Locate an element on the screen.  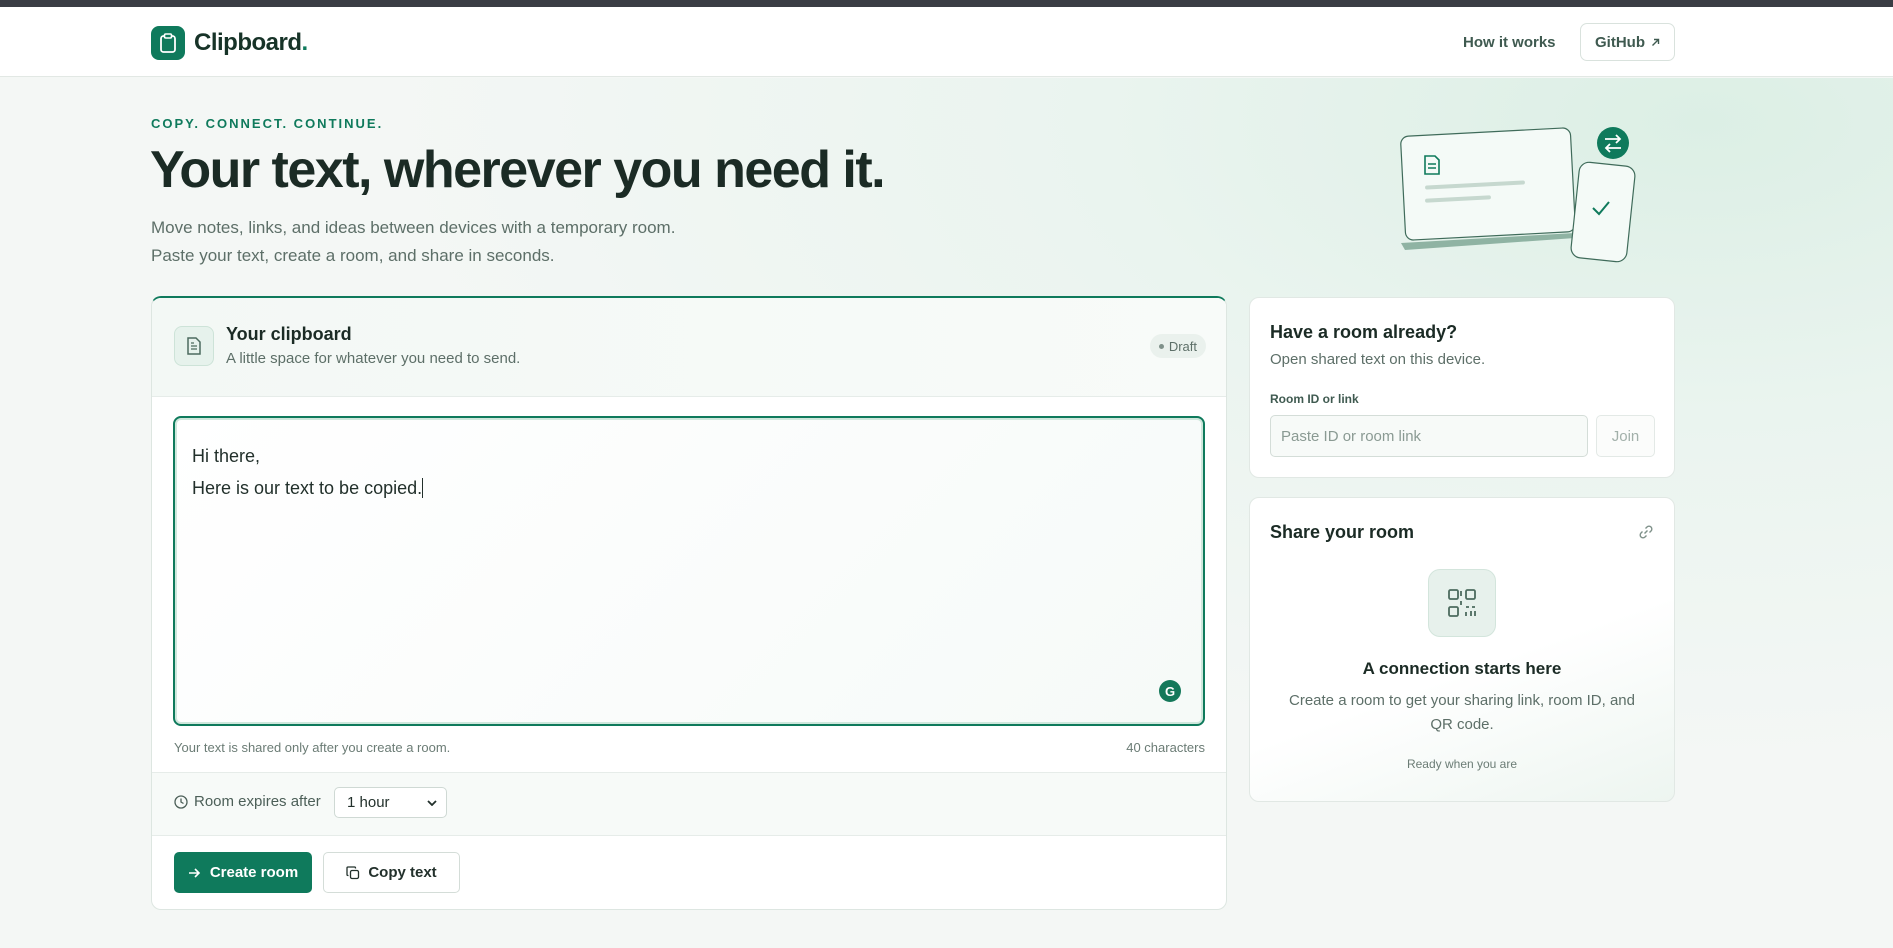
expiry-select-value: 1 hour is located at coordinates (368, 802).